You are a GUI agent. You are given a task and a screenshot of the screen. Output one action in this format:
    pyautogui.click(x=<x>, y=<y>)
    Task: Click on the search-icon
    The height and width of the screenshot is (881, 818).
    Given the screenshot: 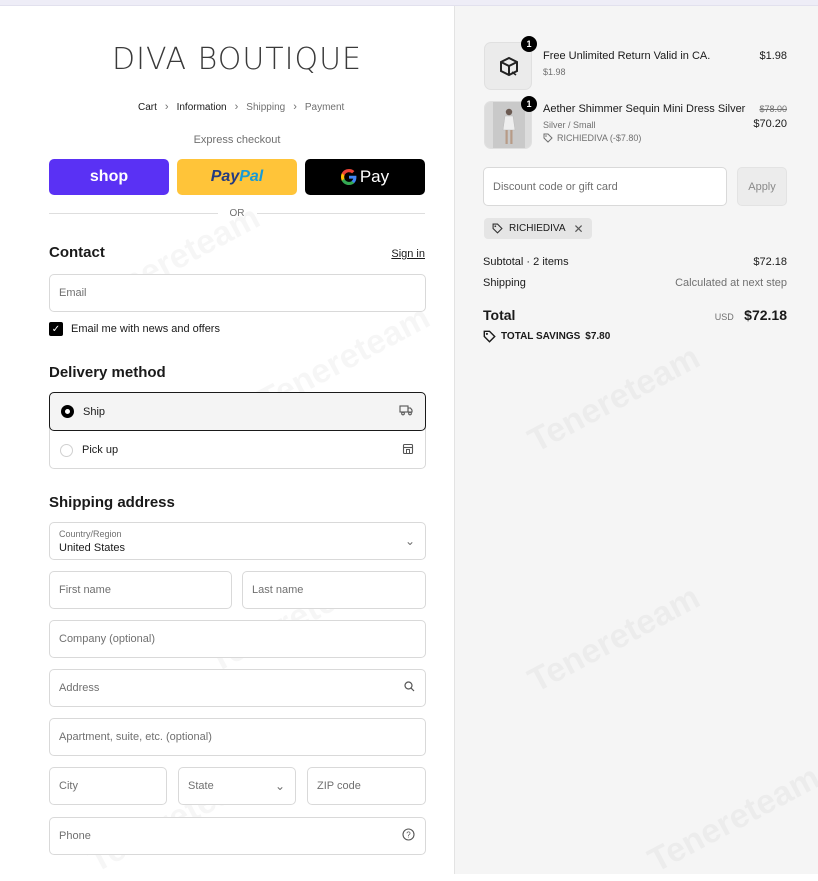 What is the action you would take?
    pyautogui.click(x=409, y=688)
    